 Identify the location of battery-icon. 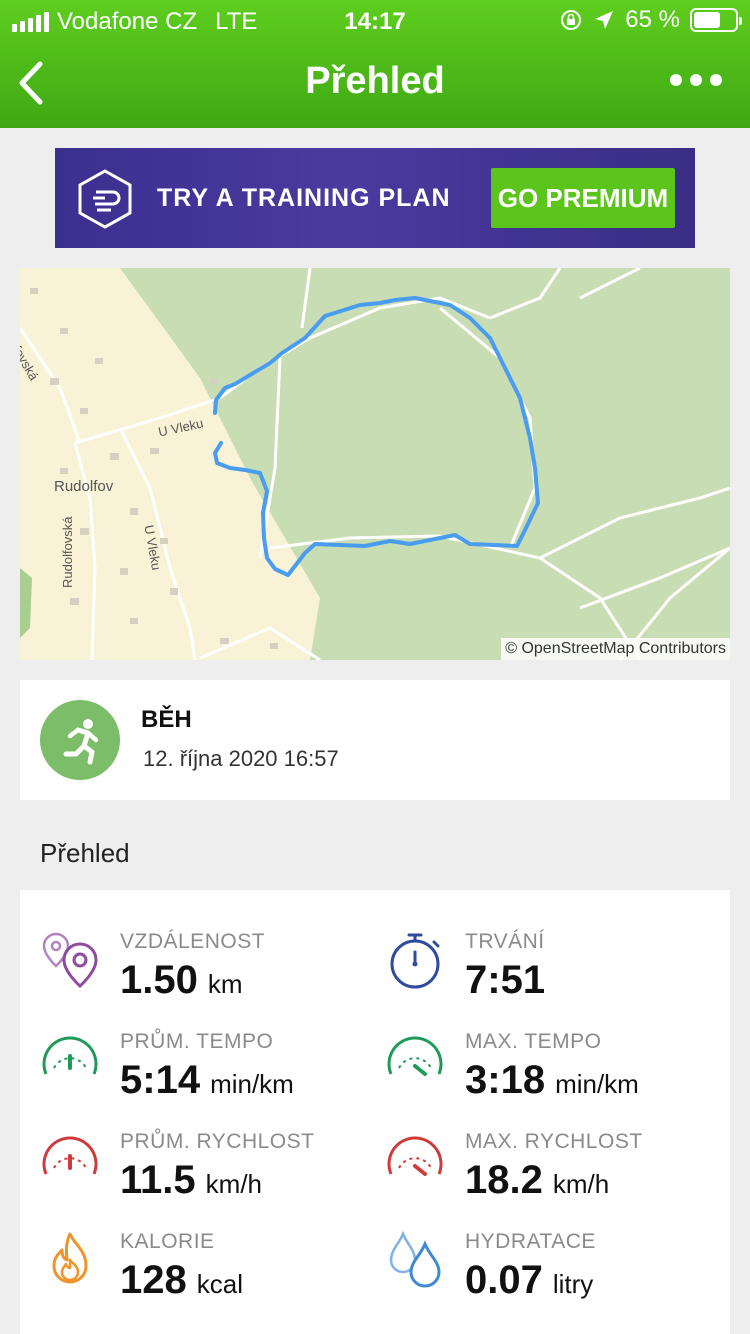
(716, 20).